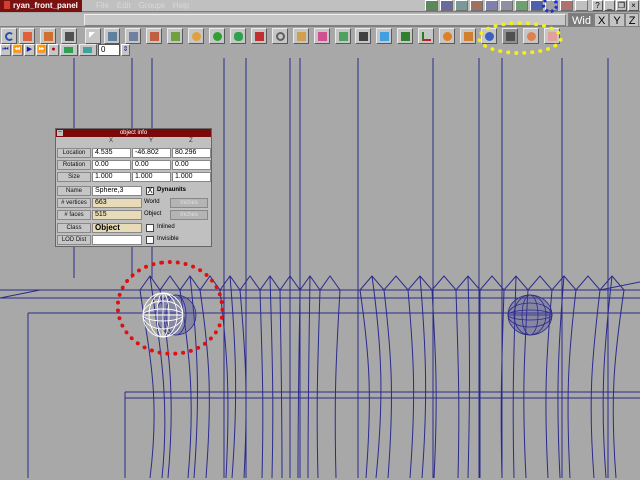 Image resolution: width=640 pixels, height=480 pixels. What do you see at coordinates (17, 50) in the screenshot?
I see `rewind-button: ⏪` at bounding box center [17, 50].